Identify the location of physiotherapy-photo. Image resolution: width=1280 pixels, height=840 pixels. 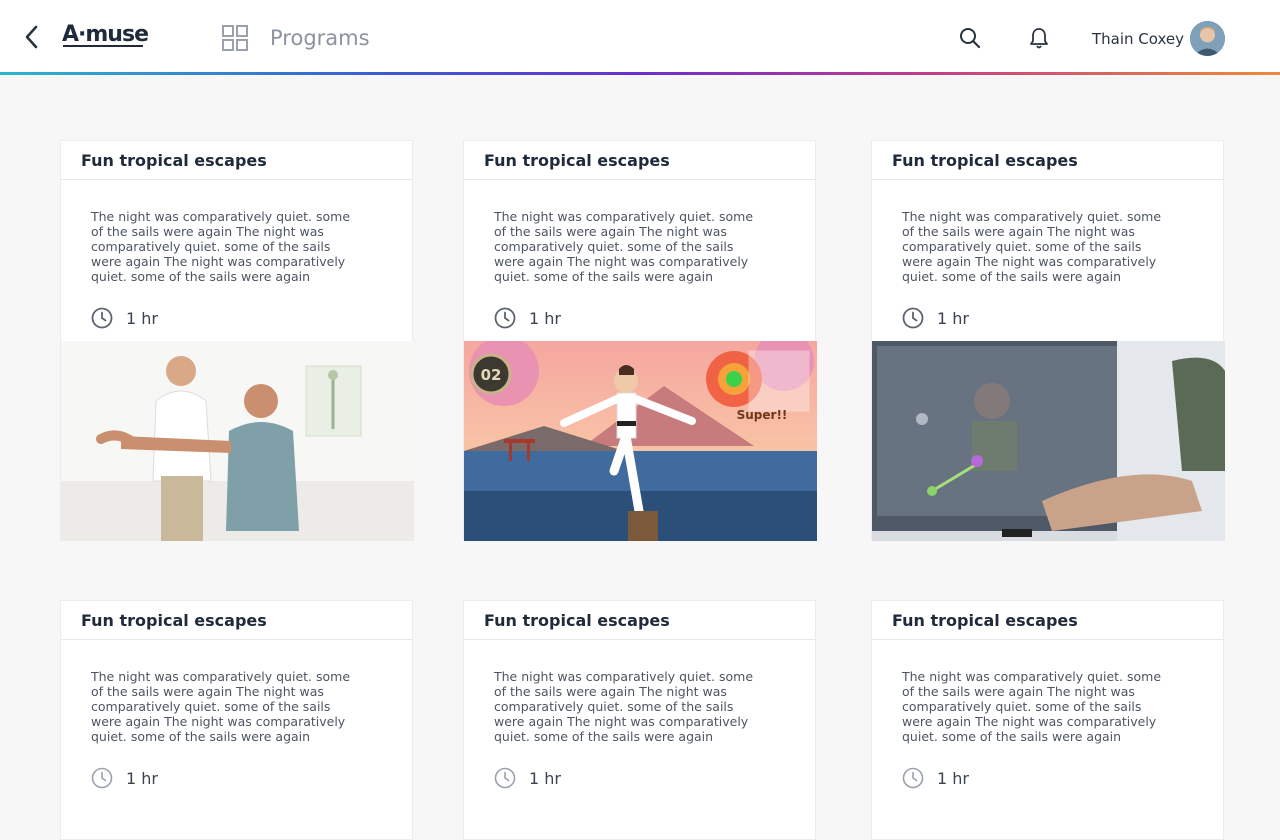
(237, 441).